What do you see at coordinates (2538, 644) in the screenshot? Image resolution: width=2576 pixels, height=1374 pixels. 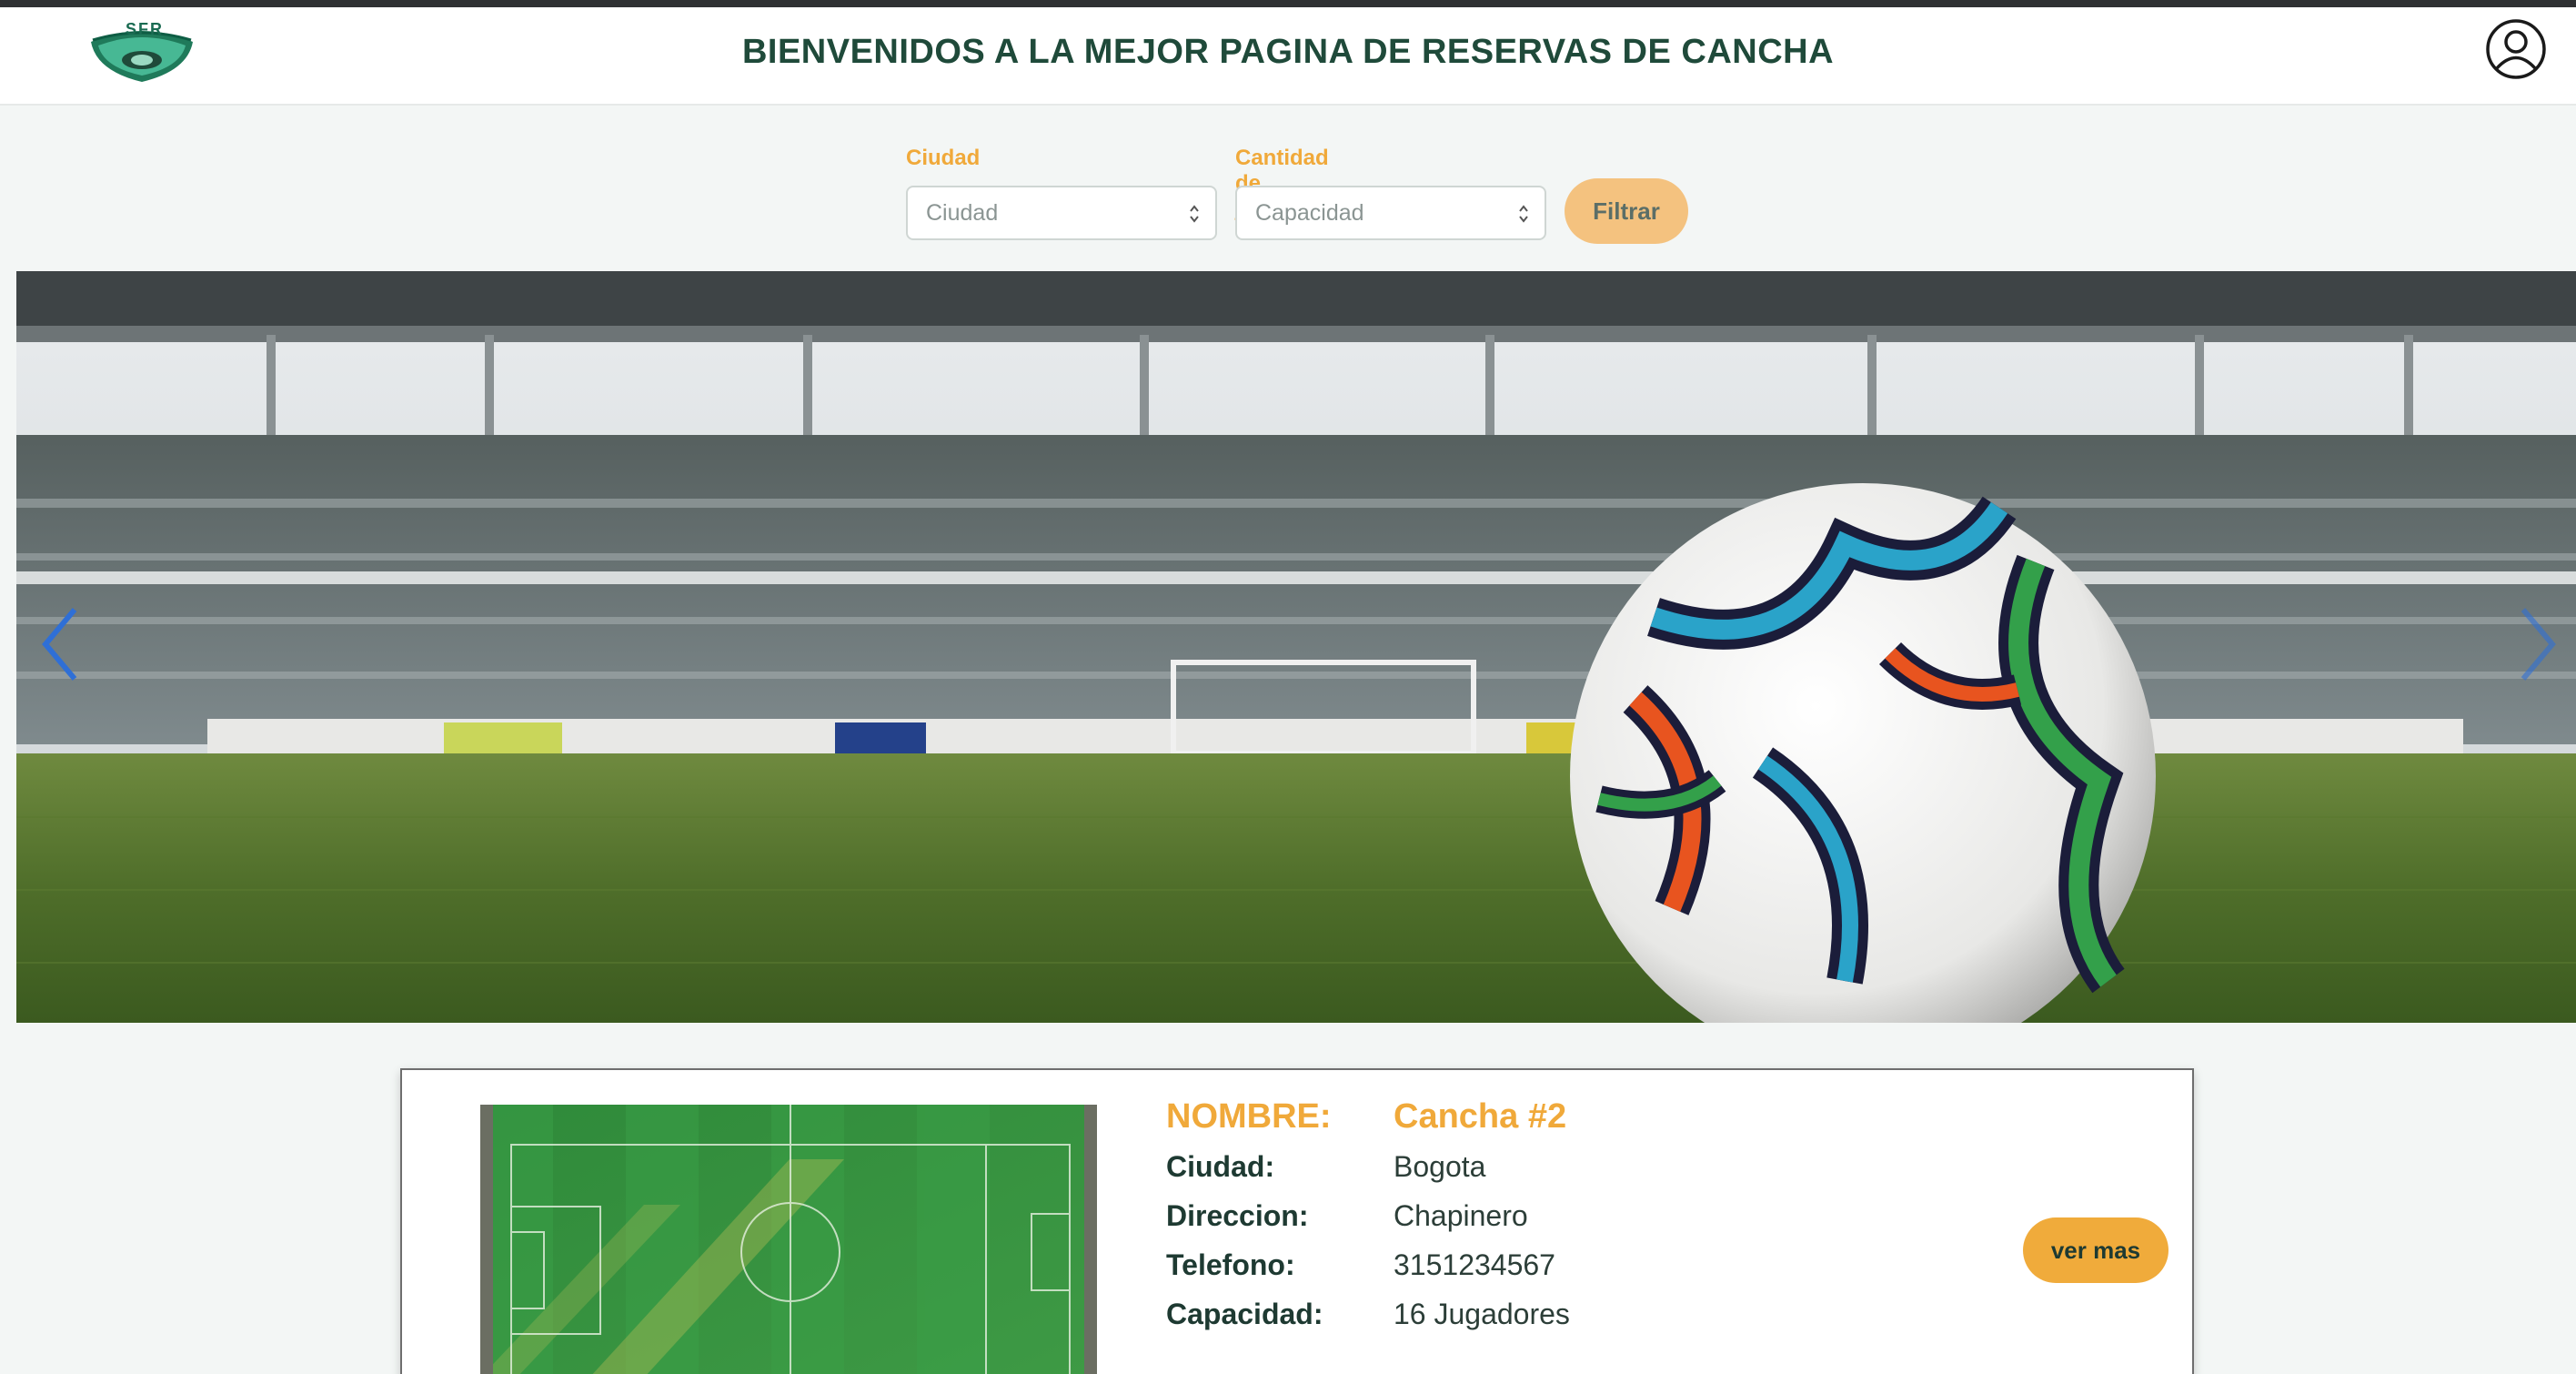 I see `carousel-next-arrow-icon` at bounding box center [2538, 644].